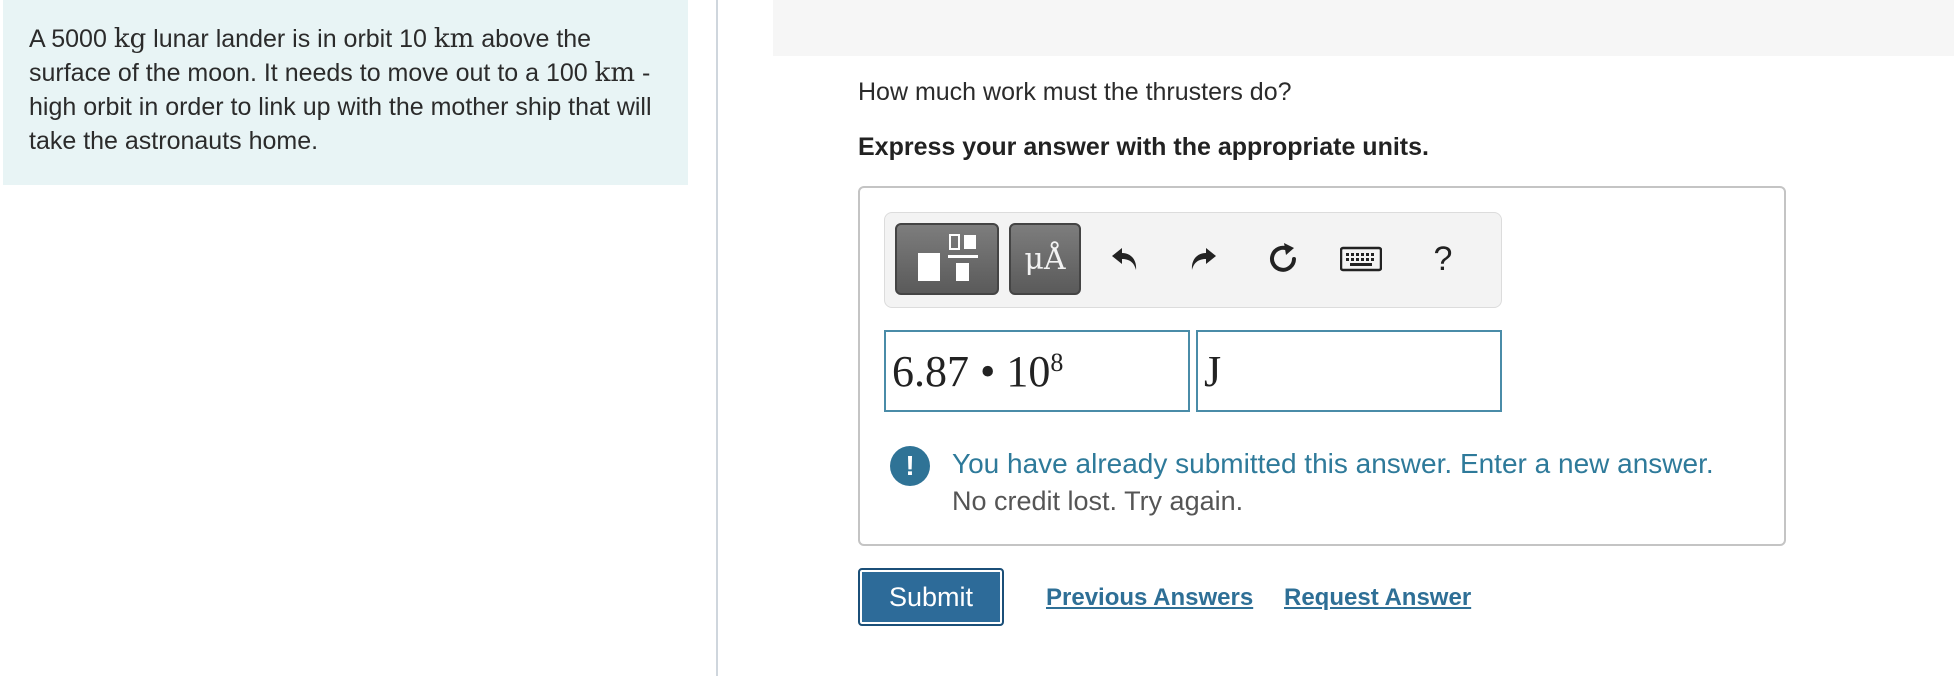 This screenshot has width=1954, height=676. I want to click on answer-value-field: 6.87 • 10 8, so click(1037, 371).